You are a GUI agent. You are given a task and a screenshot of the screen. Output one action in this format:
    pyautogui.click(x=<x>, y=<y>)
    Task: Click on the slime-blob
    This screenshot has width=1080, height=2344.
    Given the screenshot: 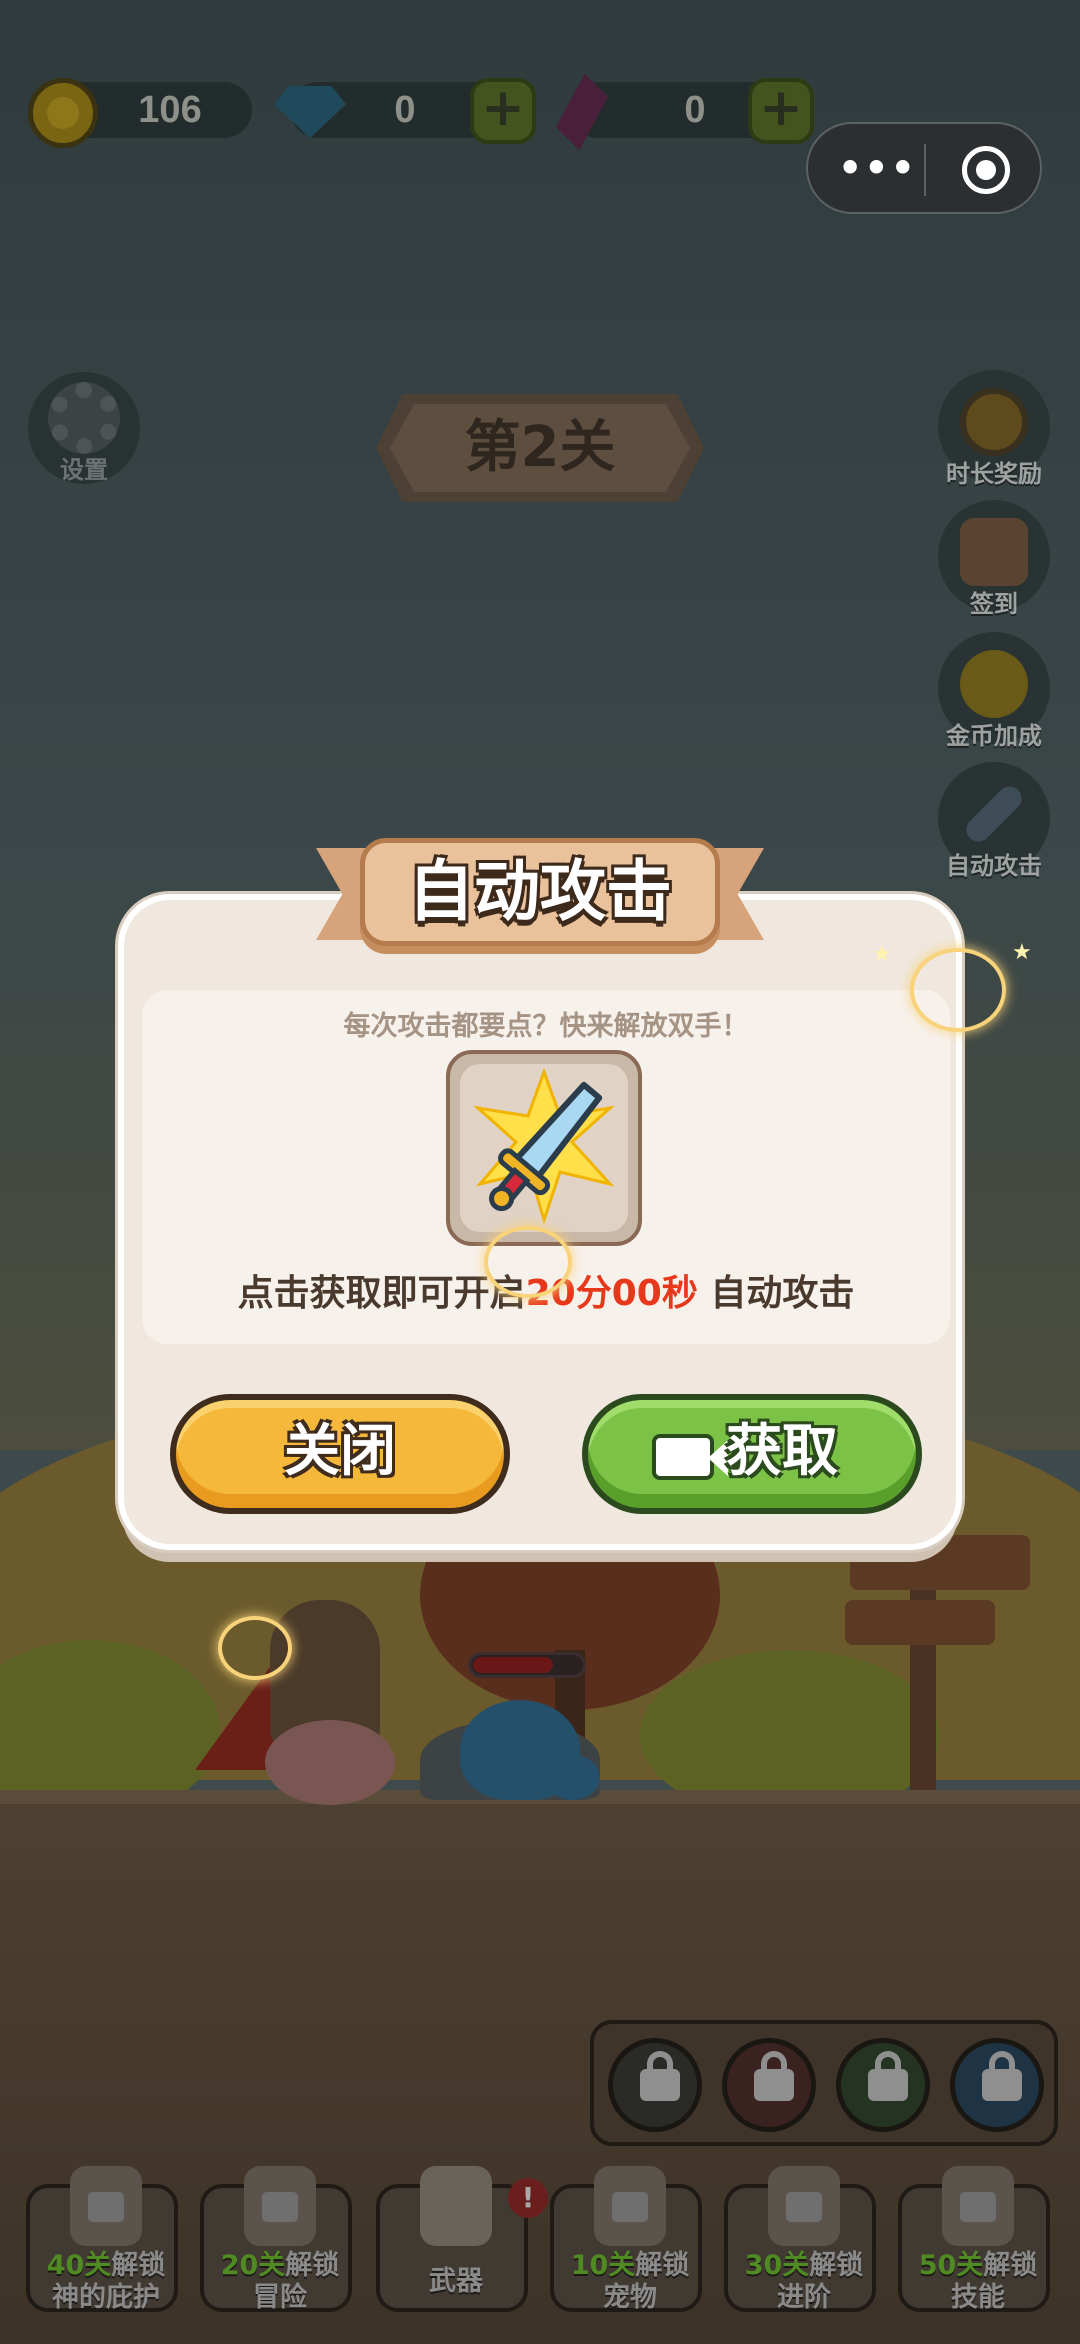 What is the action you would take?
    pyautogui.click(x=572, y=1777)
    